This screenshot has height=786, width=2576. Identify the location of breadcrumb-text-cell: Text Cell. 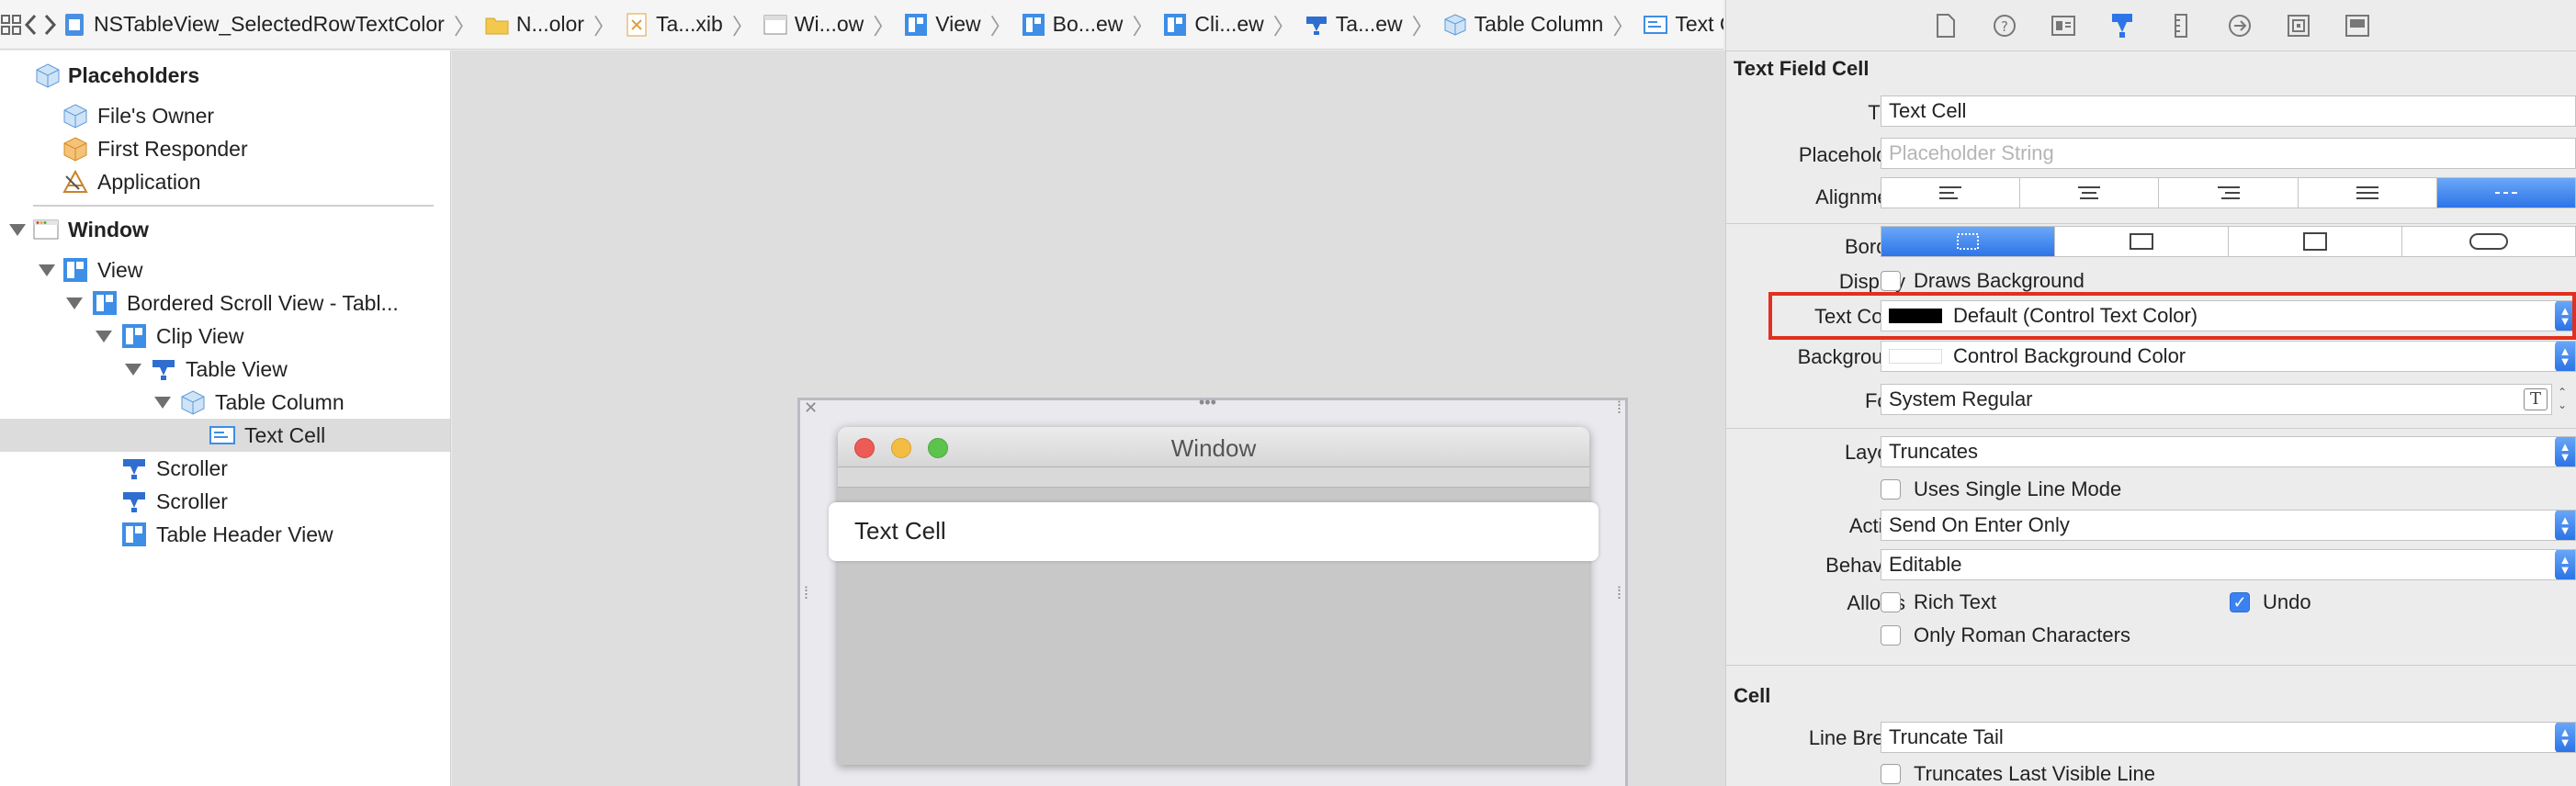
(1681, 24).